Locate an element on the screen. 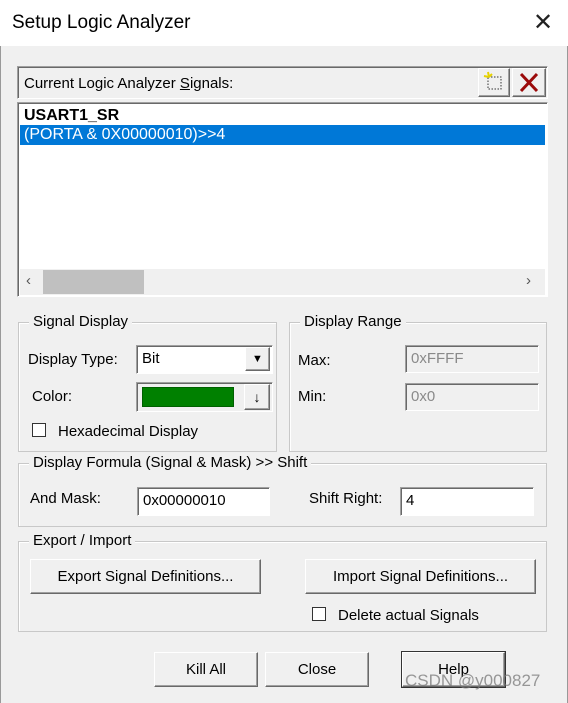  max-input: 0xFFFF is located at coordinates (472, 359).